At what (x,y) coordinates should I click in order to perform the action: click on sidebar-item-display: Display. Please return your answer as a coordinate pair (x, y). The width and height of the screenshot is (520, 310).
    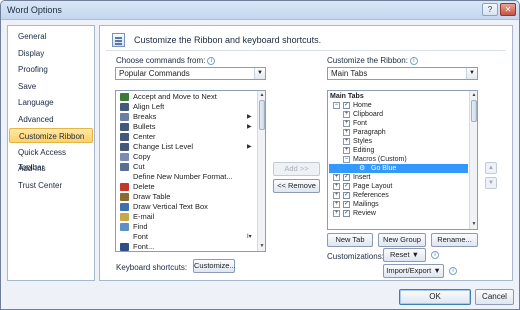
    Looking at the image, I should click on (51, 53).